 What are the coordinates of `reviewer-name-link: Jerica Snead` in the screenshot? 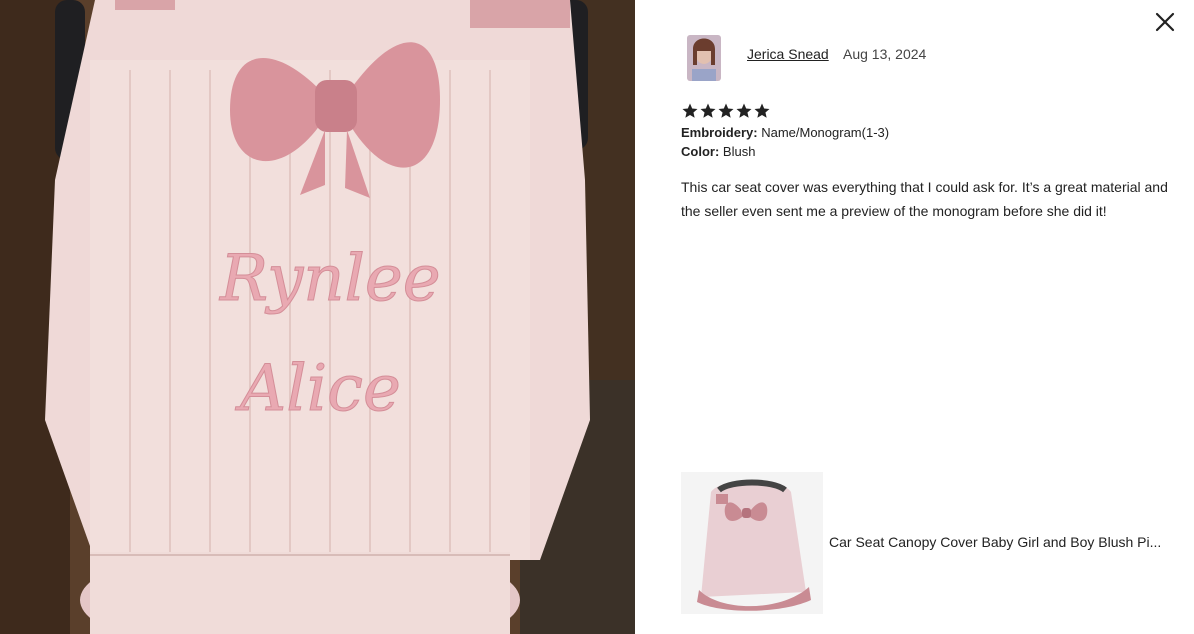 It's located at (788, 54).